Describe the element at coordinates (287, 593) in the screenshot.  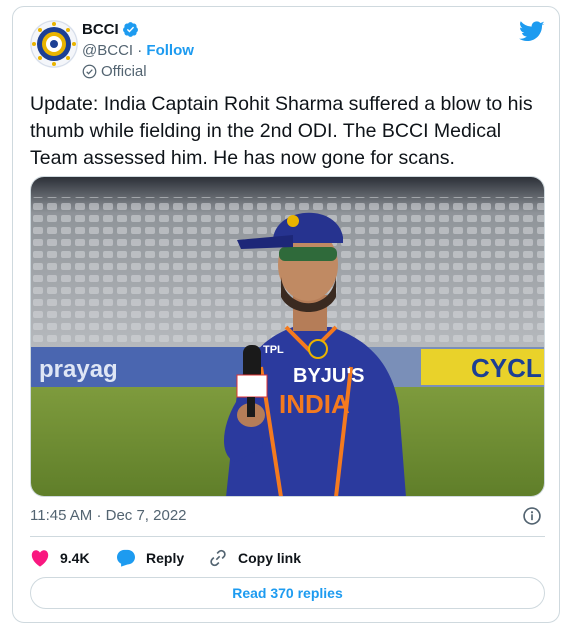
I see `read-replies-button: Read 370 replies` at that location.